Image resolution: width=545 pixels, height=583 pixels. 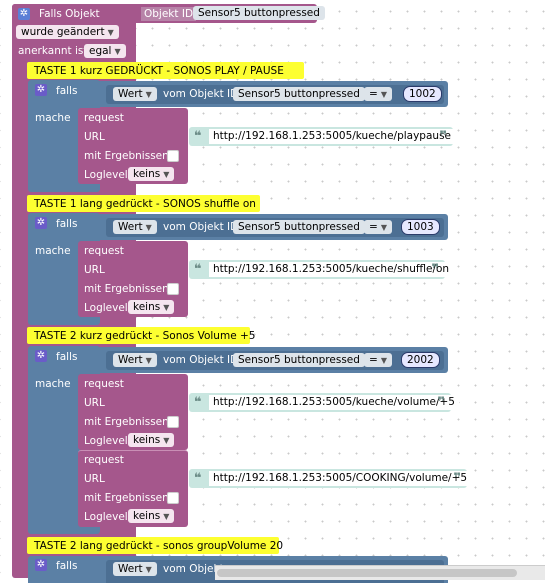 I want to click on comment-text: TASTE 1 lang gedrückt - SONOS shuffle on, so click(x=145, y=204).